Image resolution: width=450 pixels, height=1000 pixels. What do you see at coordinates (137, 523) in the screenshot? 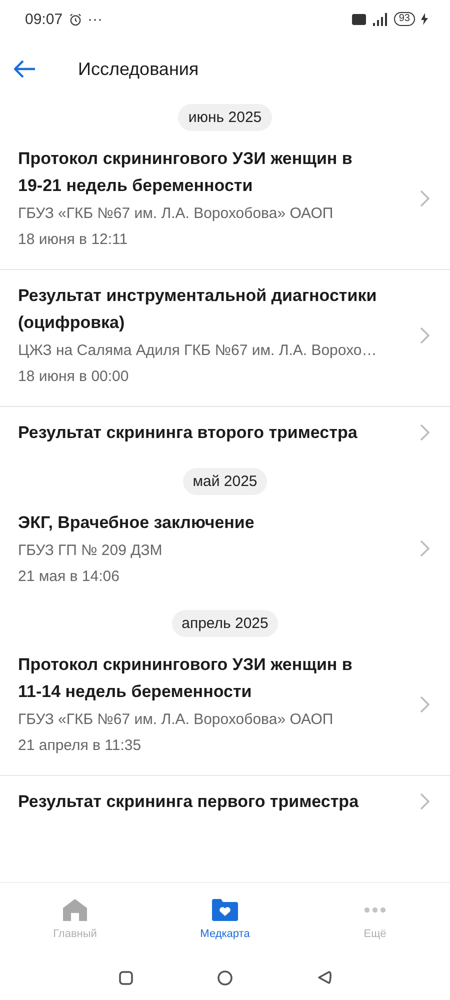
I see `study-title: ЭКГ, Врачебное заключение` at bounding box center [137, 523].